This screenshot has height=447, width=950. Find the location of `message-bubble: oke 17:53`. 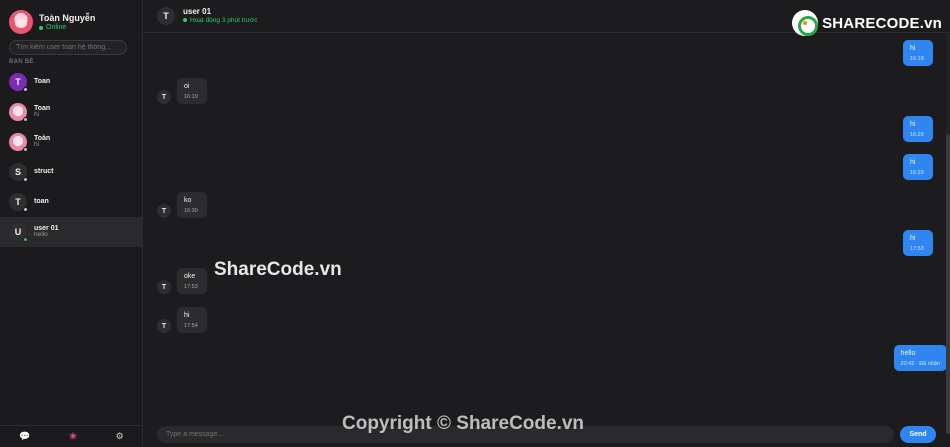

message-bubble: oke 17:53 is located at coordinates (192, 281).